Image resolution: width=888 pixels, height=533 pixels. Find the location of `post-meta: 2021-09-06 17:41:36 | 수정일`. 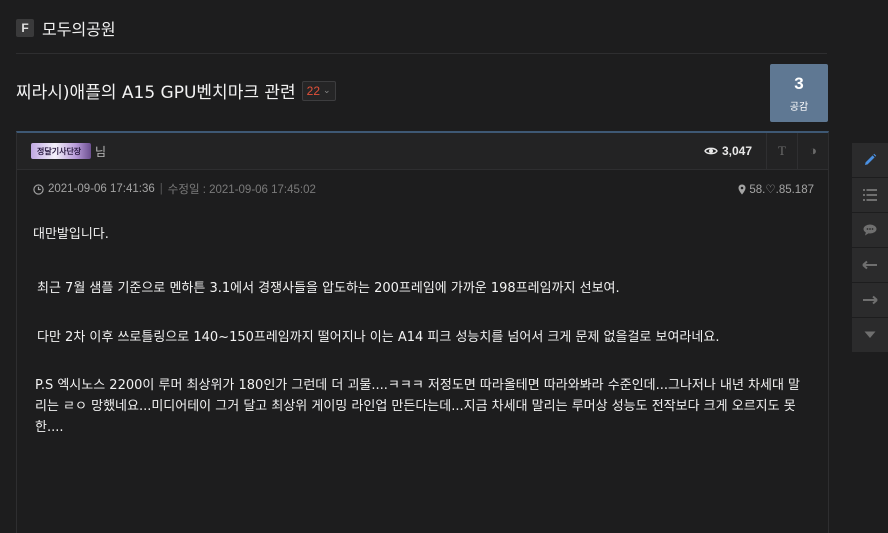

post-meta: 2021-09-06 17:41:36 | 수정일 is located at coordinates (422, 189).